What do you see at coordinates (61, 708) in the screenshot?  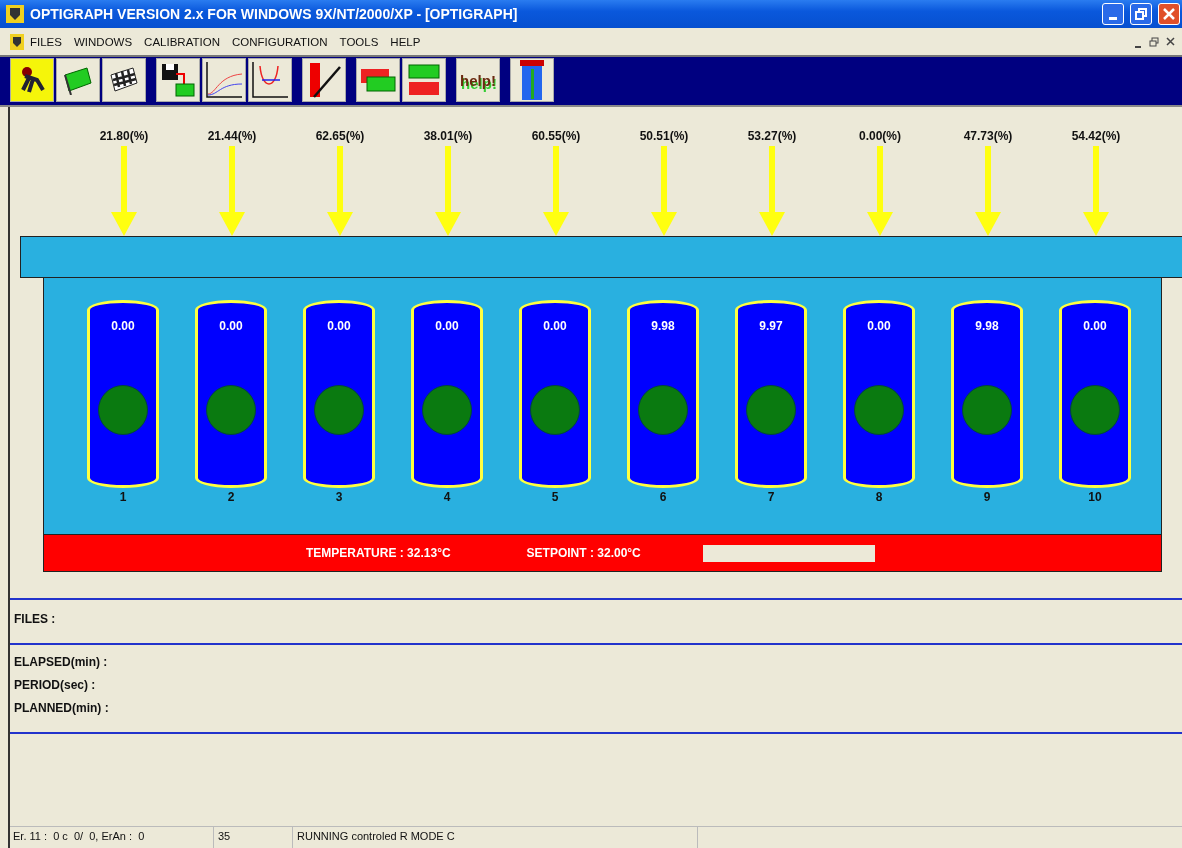 I see `timing-label: PLANNED(min) :` at bounding box center [61, 708].